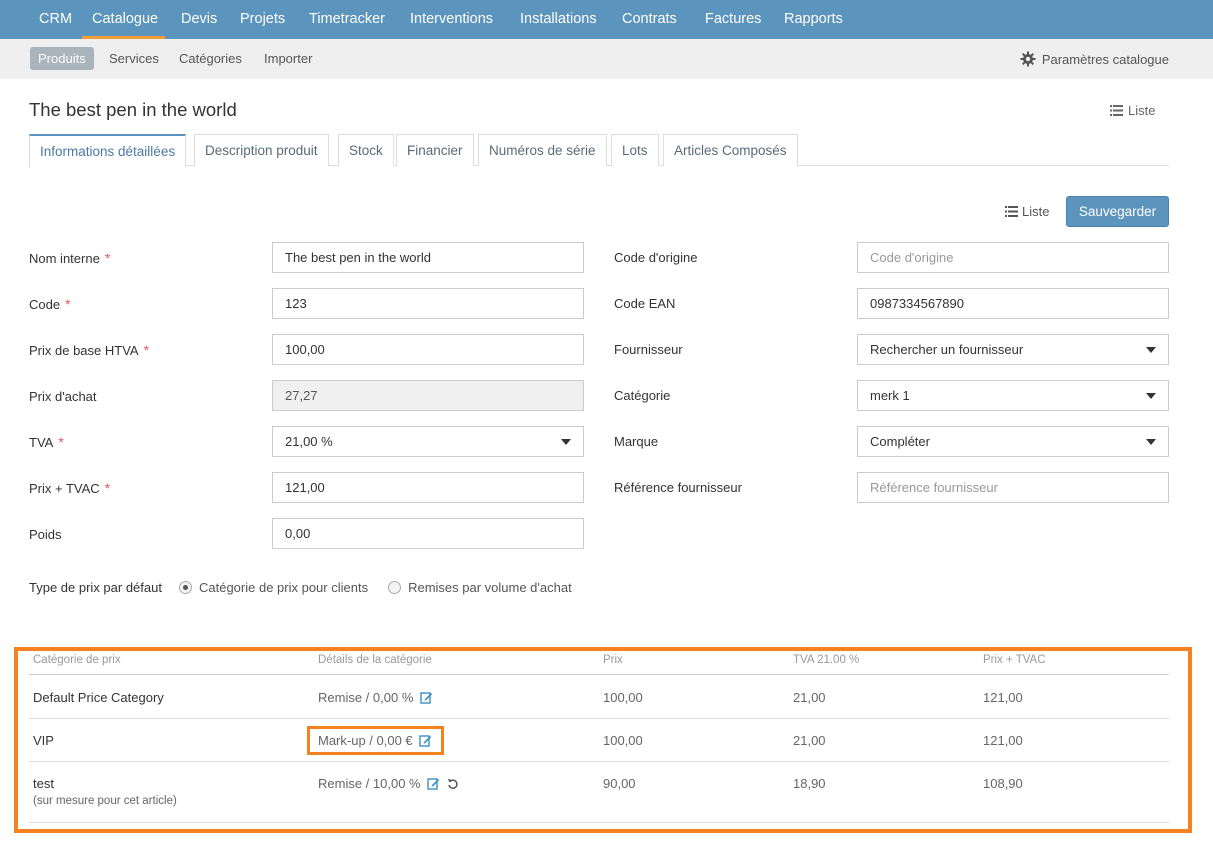  What do you see at coordinates (813, 19) in the screenshot?
I see `nav-rapports: Rapports` at bounding box center [813, 19].